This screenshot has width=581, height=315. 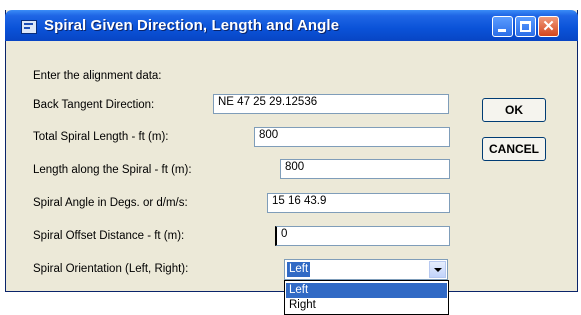 What do you see at coordinates (502, 30) in the screenshot?
I see `minimize-icon` at bounding box center [502, 30].